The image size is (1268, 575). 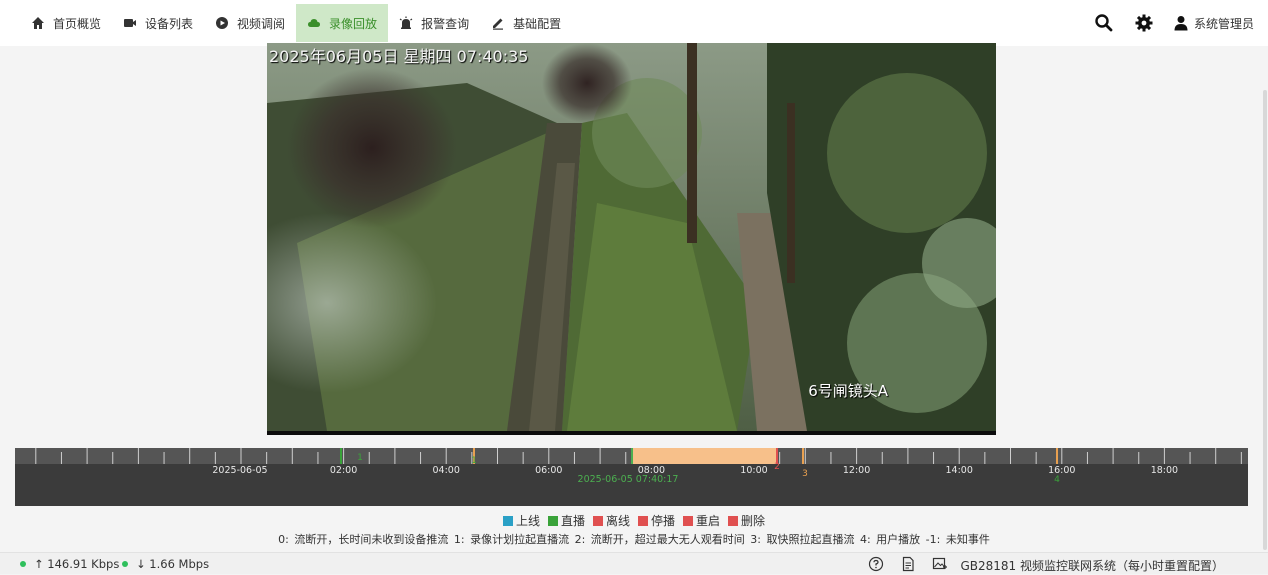 I want to click on nav-item-basic-config: 基础配置, so click(x=526, y=23).